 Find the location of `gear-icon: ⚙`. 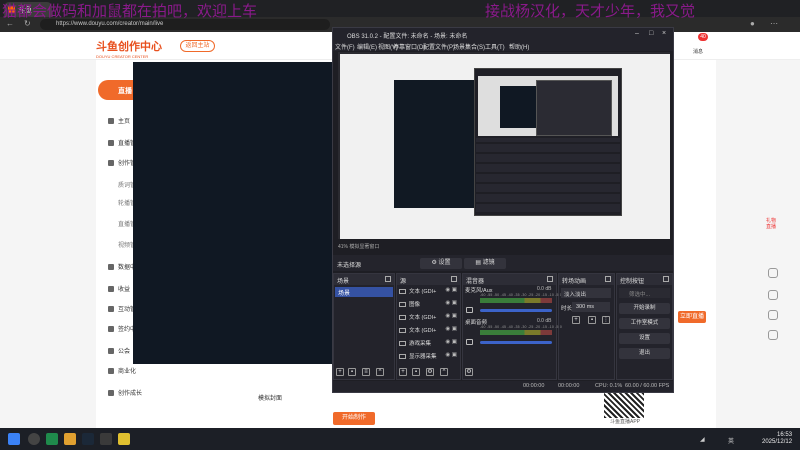

gear-icon: ⚙ is located at coordinates (430, 372).